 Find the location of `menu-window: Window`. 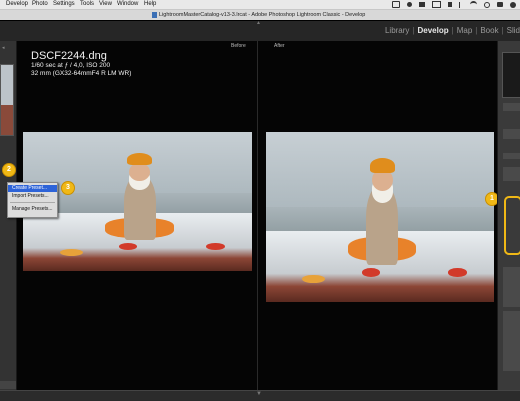

menu-window: Window is located at coordinates (127, 4).